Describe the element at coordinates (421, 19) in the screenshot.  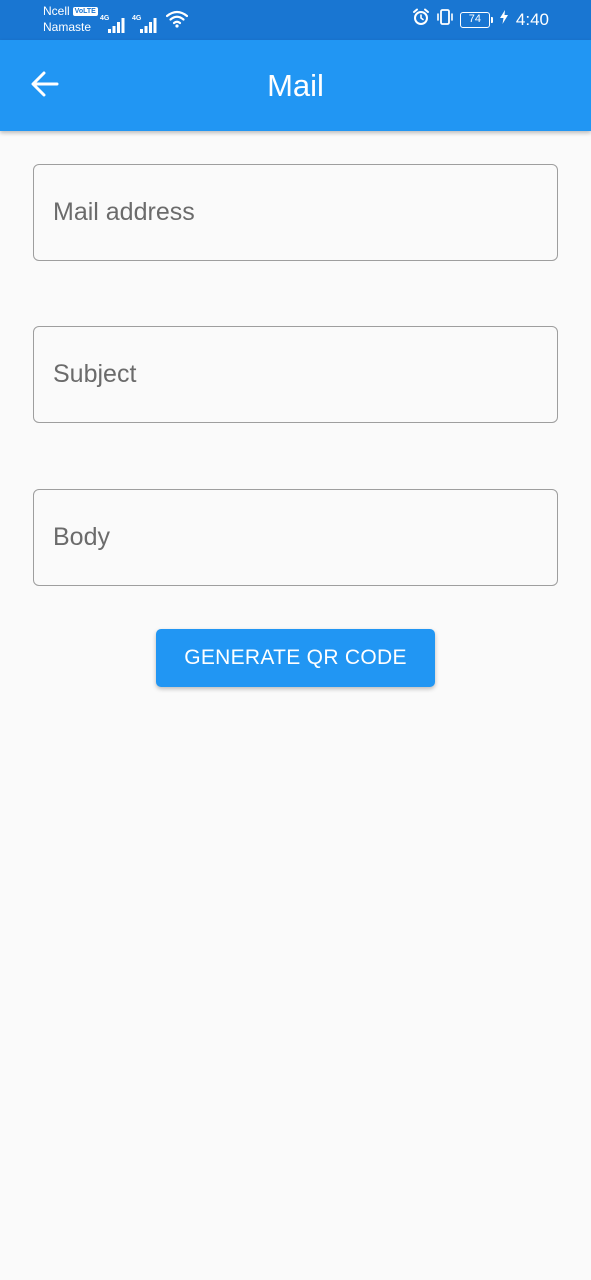
I see `alarm-icon` at that location.